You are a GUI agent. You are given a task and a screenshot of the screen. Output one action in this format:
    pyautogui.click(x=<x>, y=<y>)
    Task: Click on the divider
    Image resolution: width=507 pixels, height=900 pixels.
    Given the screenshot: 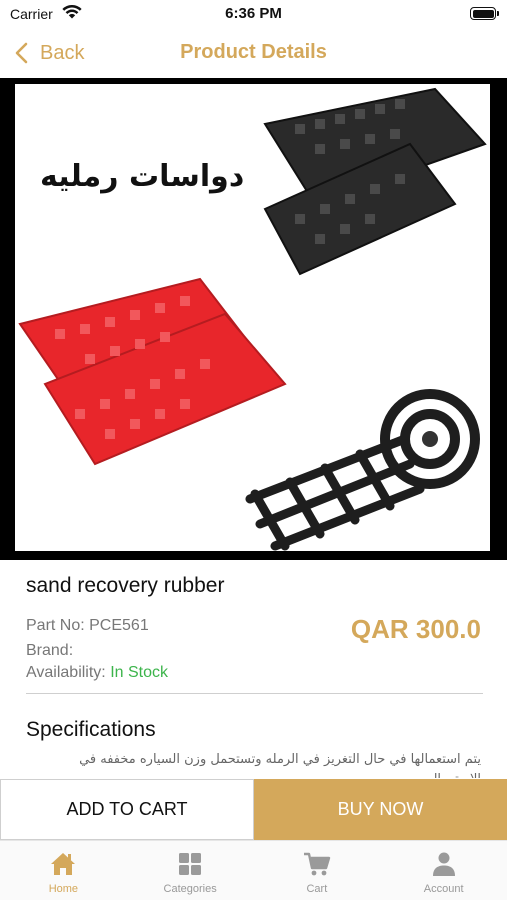 What is the action you would take?
    pyautogui.click(x=254, y=693)
    